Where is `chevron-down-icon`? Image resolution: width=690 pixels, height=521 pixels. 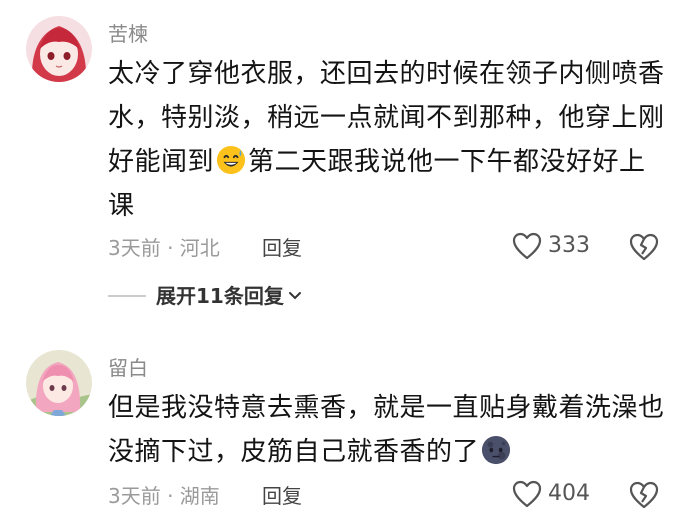
chevron-down-icon is located at coordinates (294, 296).